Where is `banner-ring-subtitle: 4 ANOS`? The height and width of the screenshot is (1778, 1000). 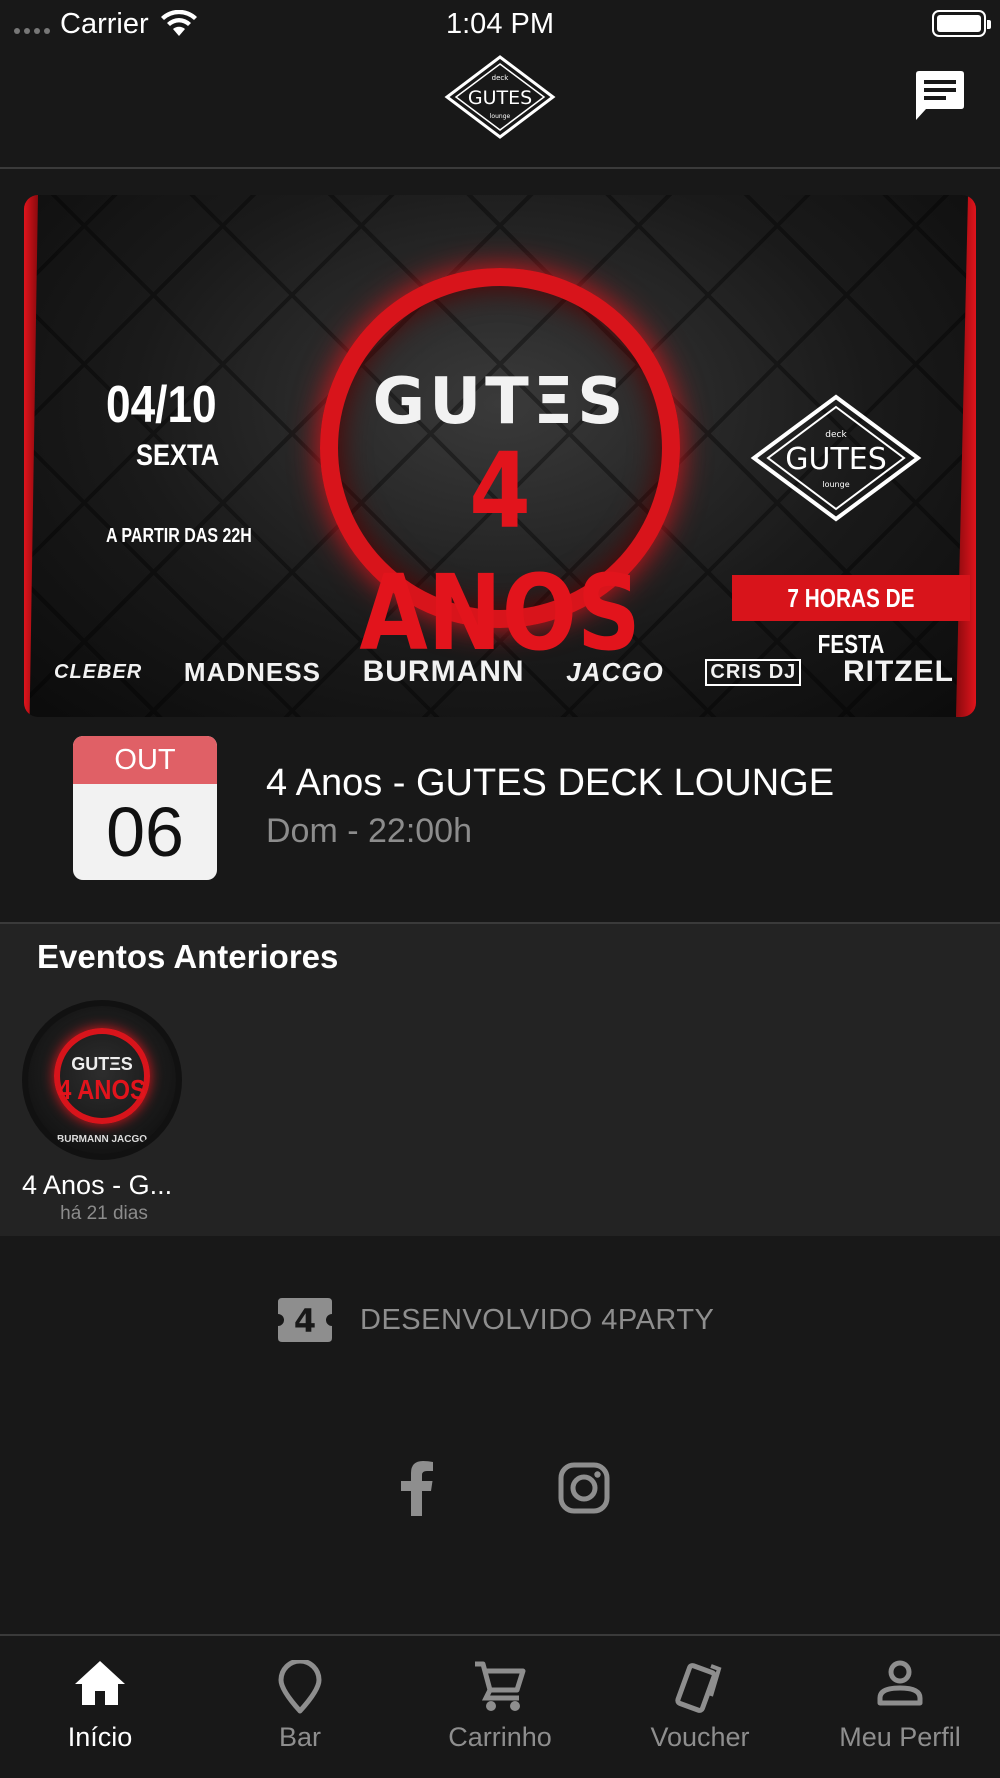
banner-ring-subtitle: 4 ANOS is located at coordinates (500, 552).